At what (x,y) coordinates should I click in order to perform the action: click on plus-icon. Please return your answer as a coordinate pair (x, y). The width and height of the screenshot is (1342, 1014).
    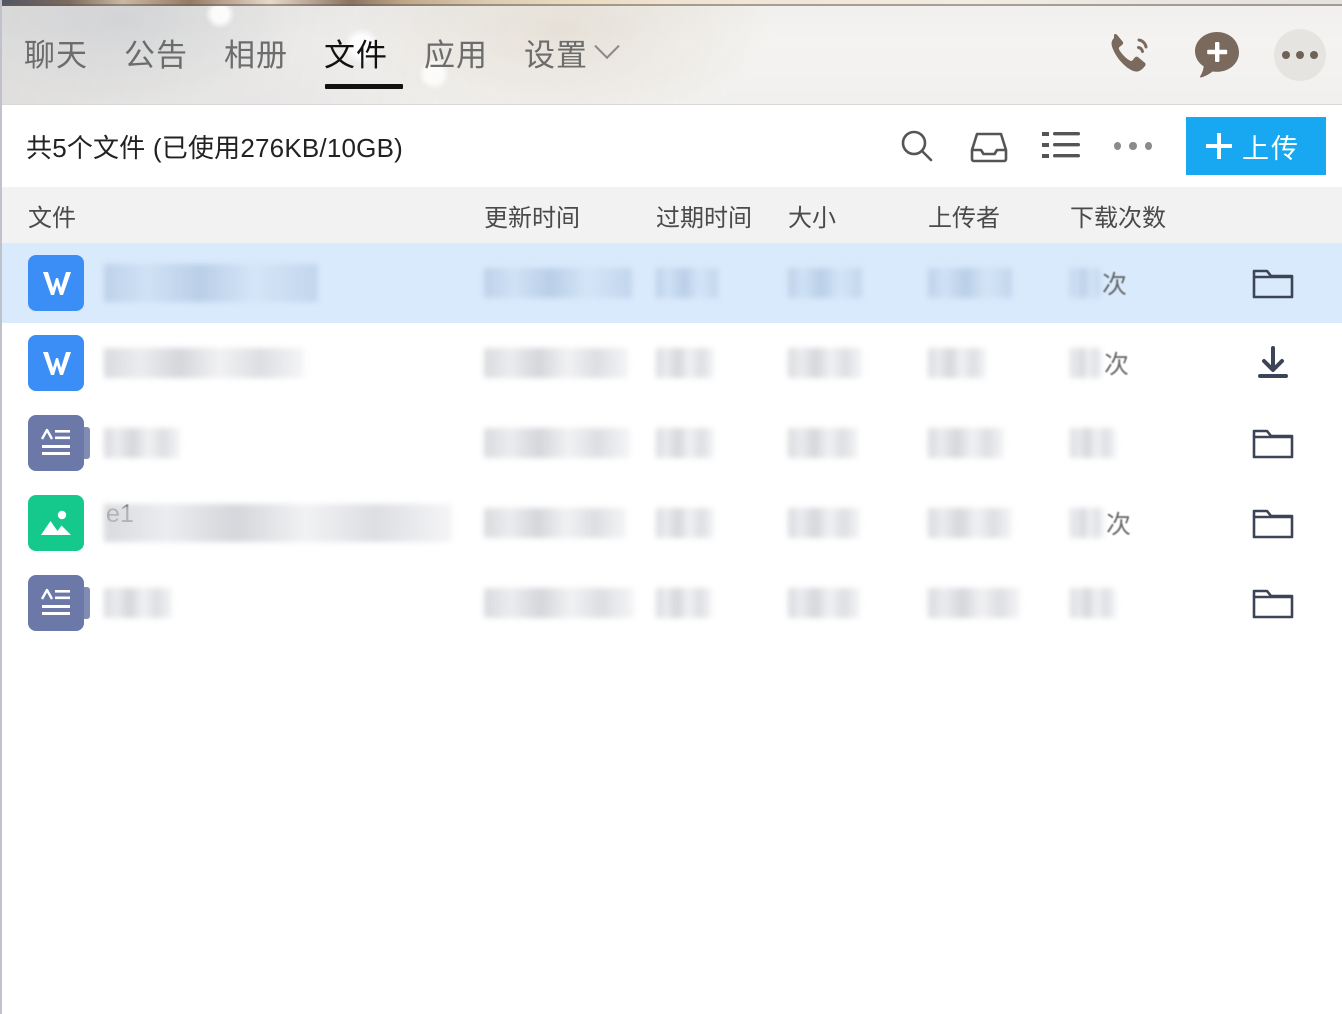
    Looking at the image, I should click on (1219, 146).